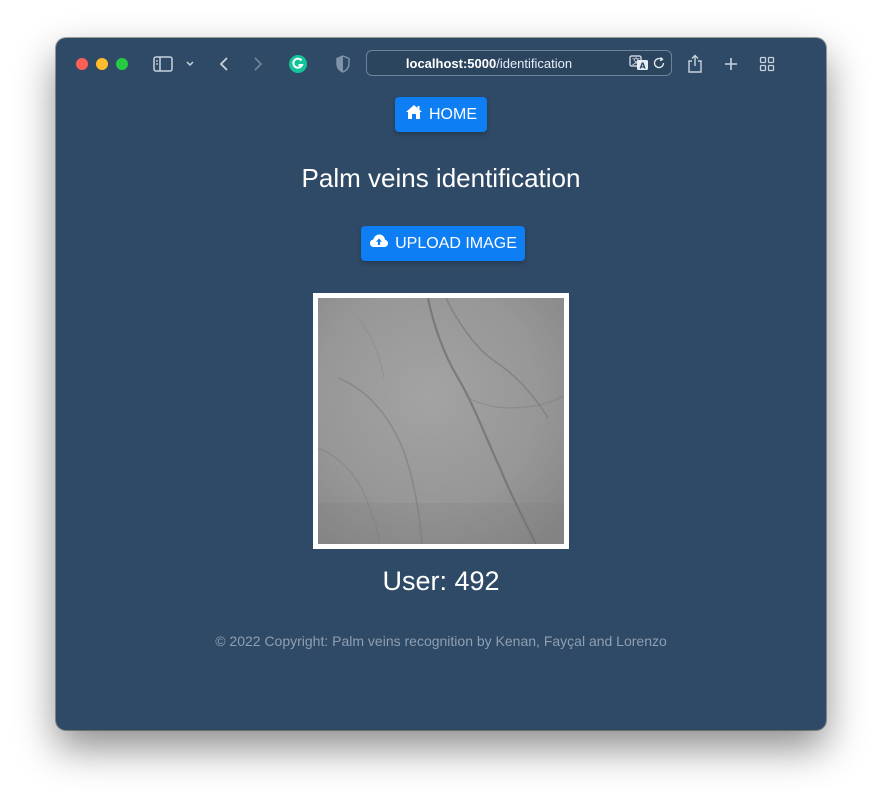  Describe the element at coordinates (258, 64) in the screenshot. I see `forward-arrow-icon` at that location.